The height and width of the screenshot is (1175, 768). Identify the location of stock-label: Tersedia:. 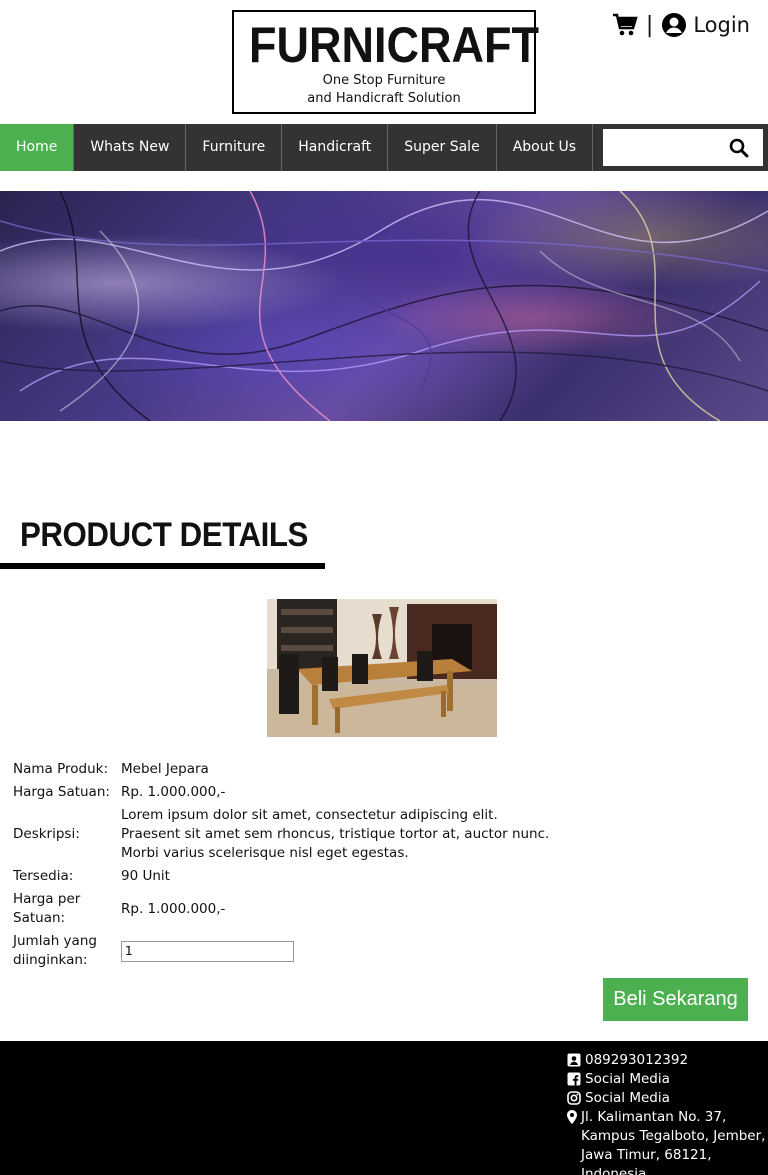
(43, 876).